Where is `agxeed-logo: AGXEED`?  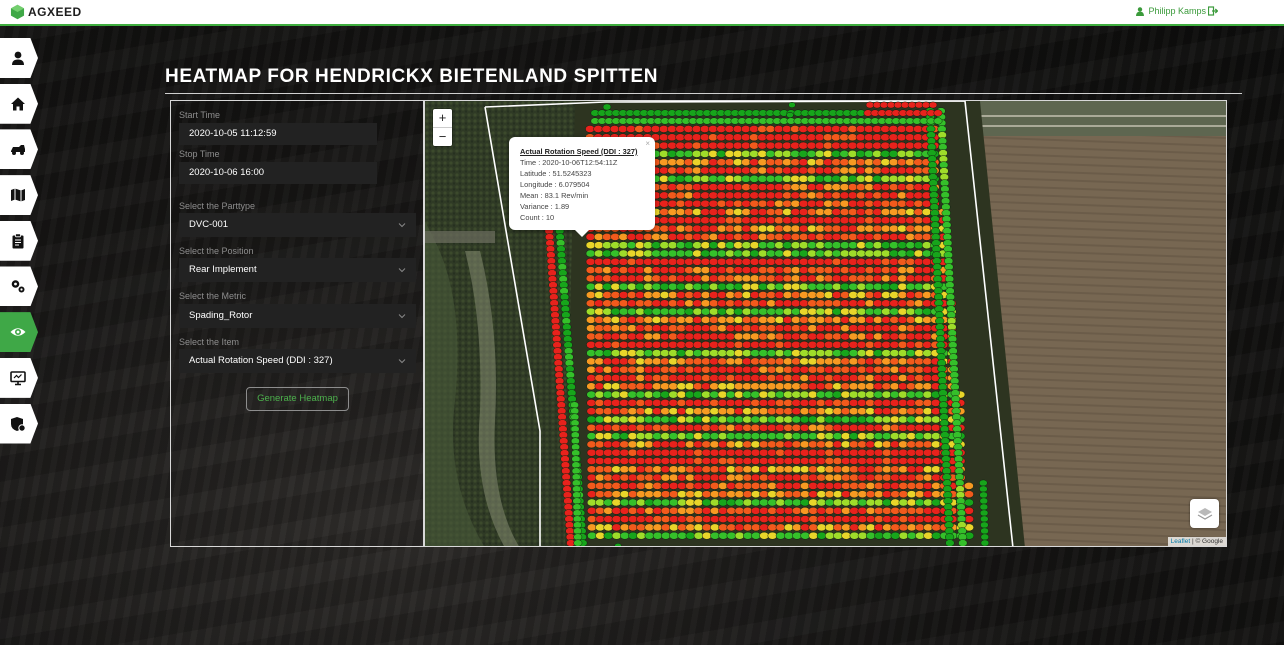 agxeed-logo: AGXEED is located at coordinates (46, 12).